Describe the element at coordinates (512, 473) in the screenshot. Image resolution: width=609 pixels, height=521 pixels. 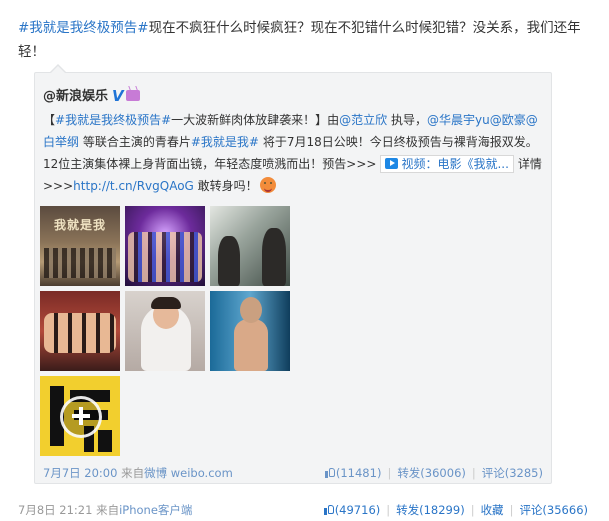
I see `comment-button: 评论(3285)` at that location.